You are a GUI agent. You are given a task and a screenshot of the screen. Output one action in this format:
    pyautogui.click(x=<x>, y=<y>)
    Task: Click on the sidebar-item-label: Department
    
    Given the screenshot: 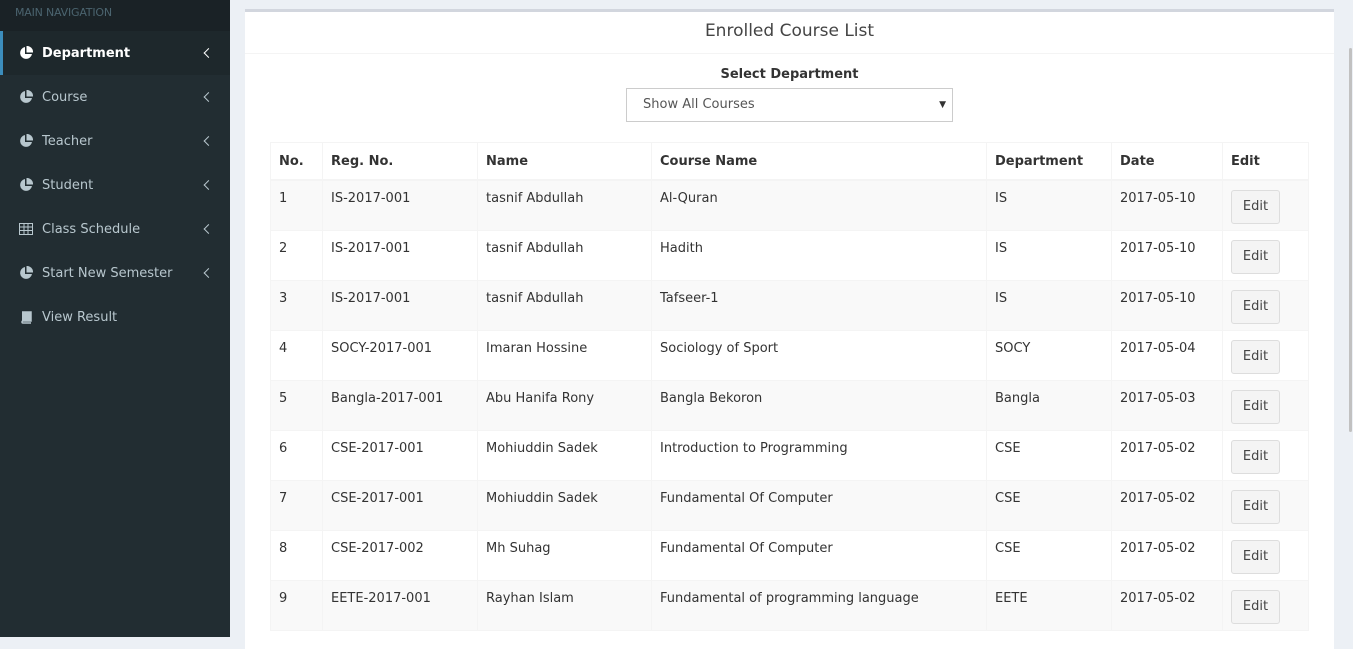 What is the action you would take?
    pyautogui.click(x=86, y=53)
    